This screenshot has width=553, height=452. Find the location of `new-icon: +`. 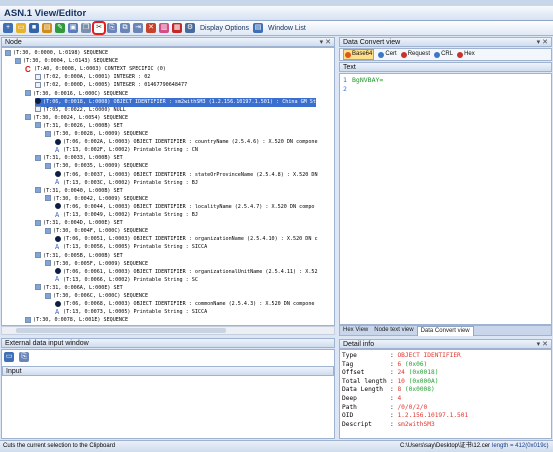

new-icon: + is located at coordinates (8, 28).